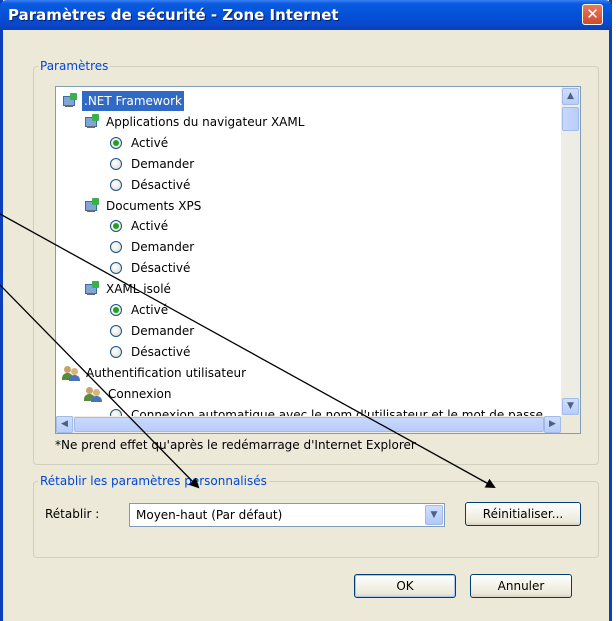 The image size is (616, 621). Describe the element at coordinates (521, 586) in the screenshot. I see `cancel-button: Annuler` at that location.